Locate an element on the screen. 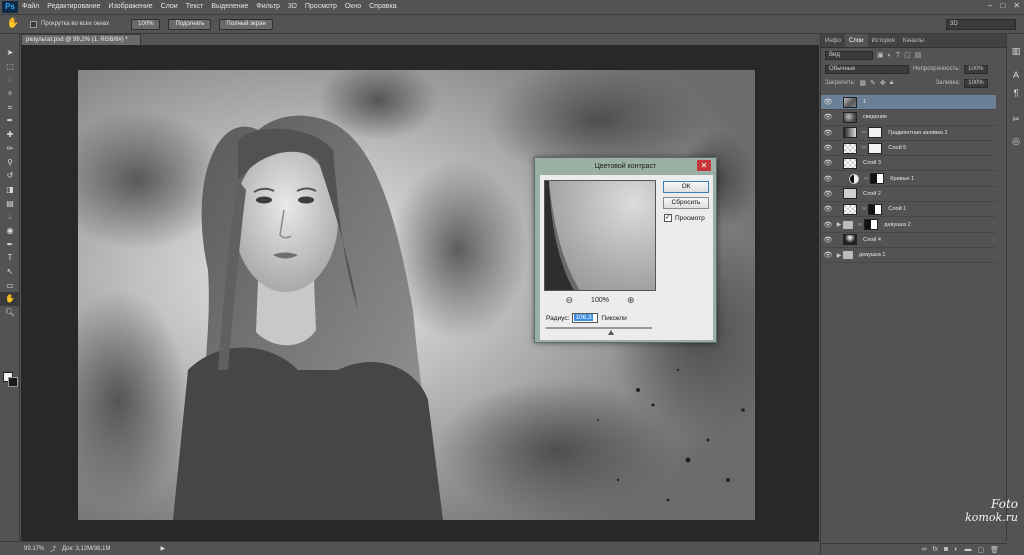 The width and height of the screenshot is (1024, 555). tab-3: Каналы is located at coordinates (913, 40).